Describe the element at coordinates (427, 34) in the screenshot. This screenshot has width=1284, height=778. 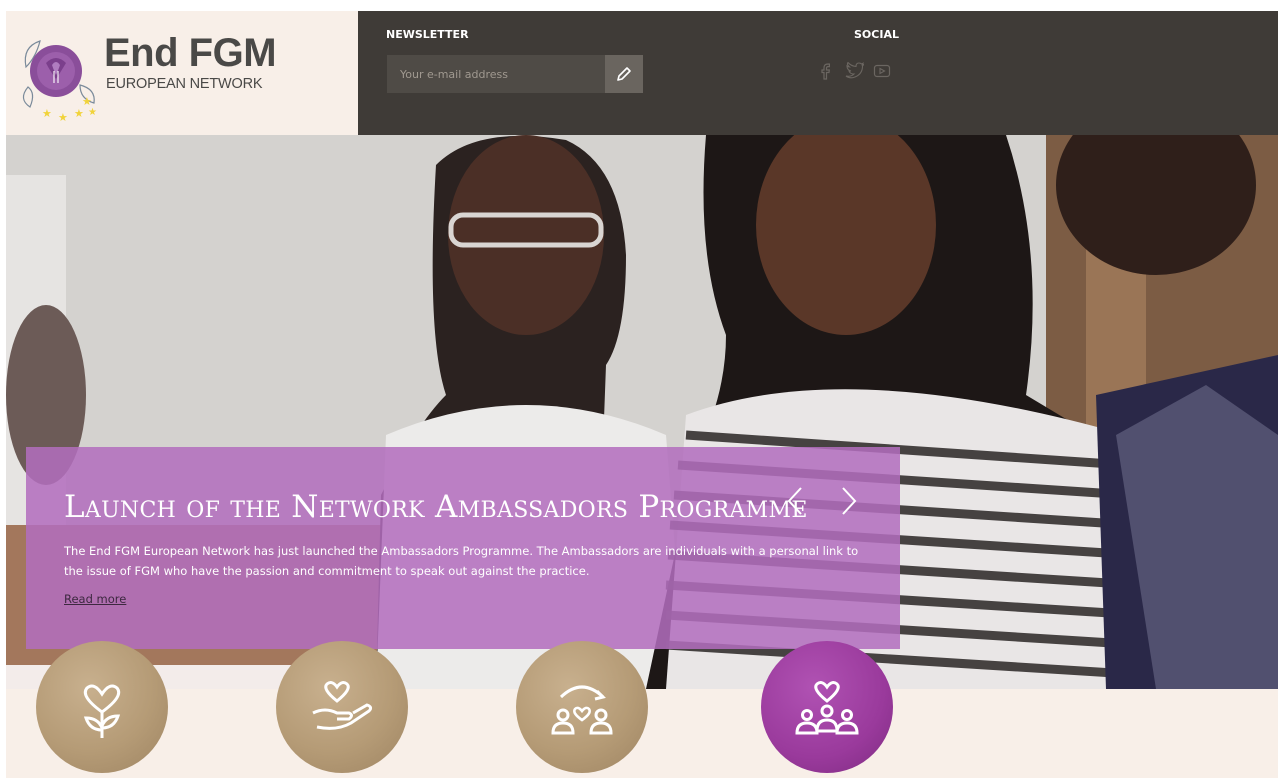
I see `newsletter-label: NEWSLETTER` at that location.